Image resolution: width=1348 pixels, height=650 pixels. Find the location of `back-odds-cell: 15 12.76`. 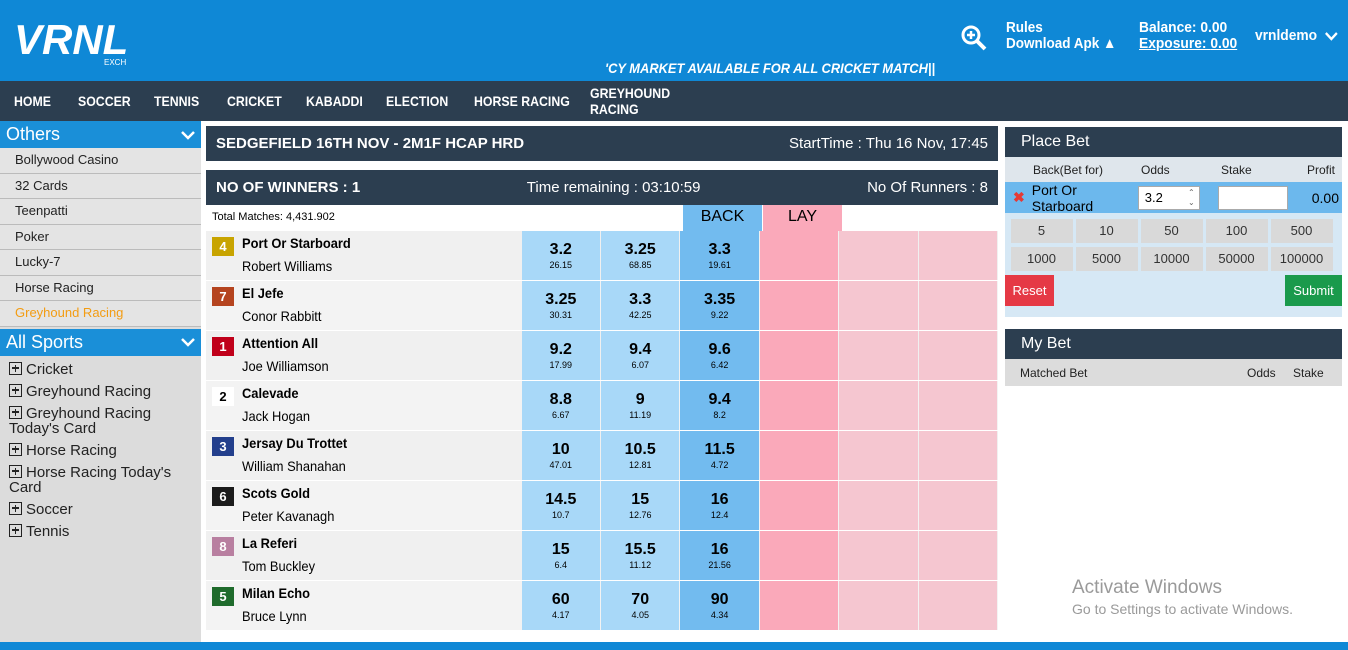

back-odds-cell: 15 12.76 is located at coordinates (640, 505).